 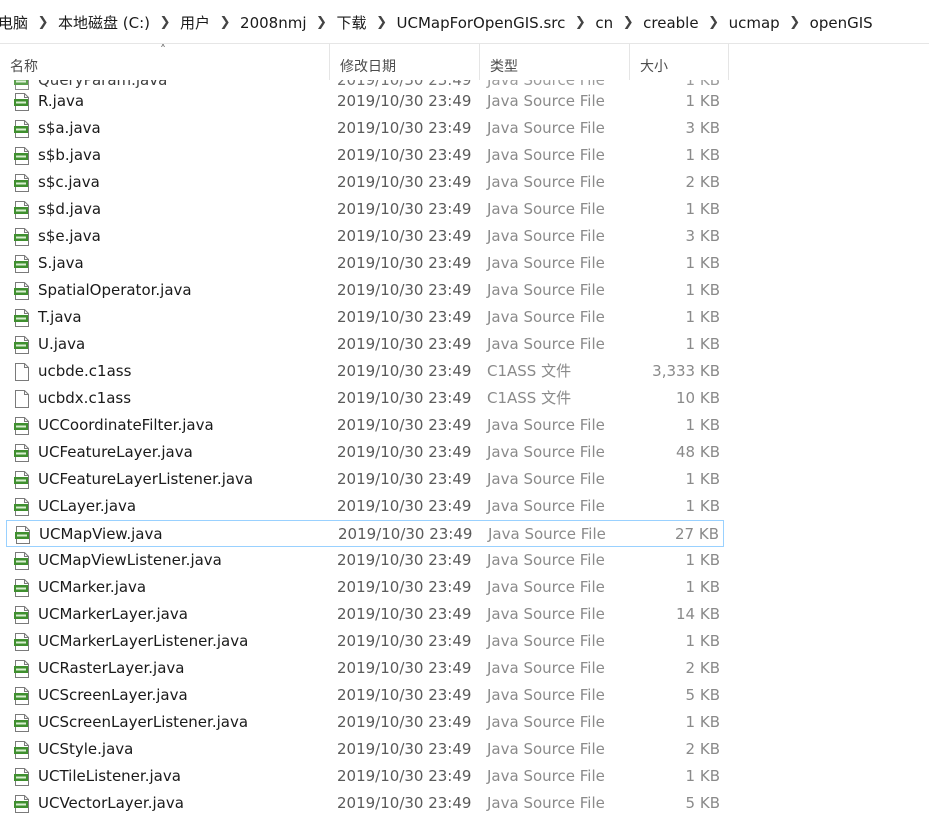 What do you see at coordinates (69, 128) in the screenshot?
I see `file-name: s$a.java` at bounding box center [69, 128].